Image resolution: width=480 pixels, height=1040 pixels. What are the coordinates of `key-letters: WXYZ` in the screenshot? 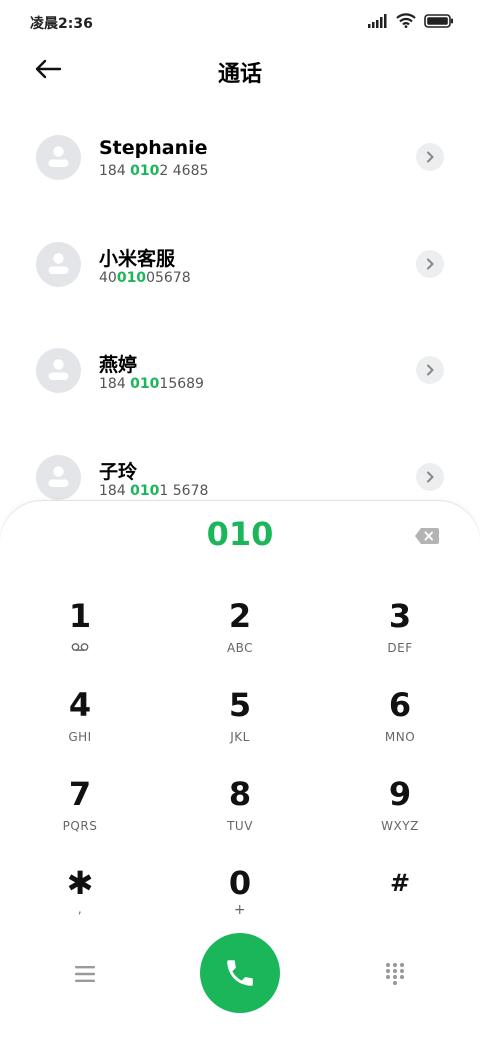 It's located at (400, 826).